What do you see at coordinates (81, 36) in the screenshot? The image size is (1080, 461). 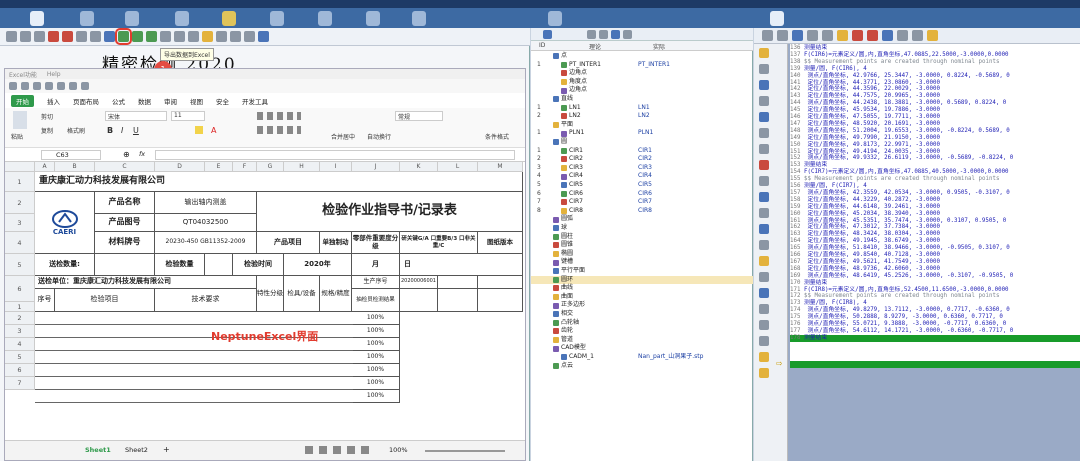 I see `table-icon` at bounding box center [81, 36].